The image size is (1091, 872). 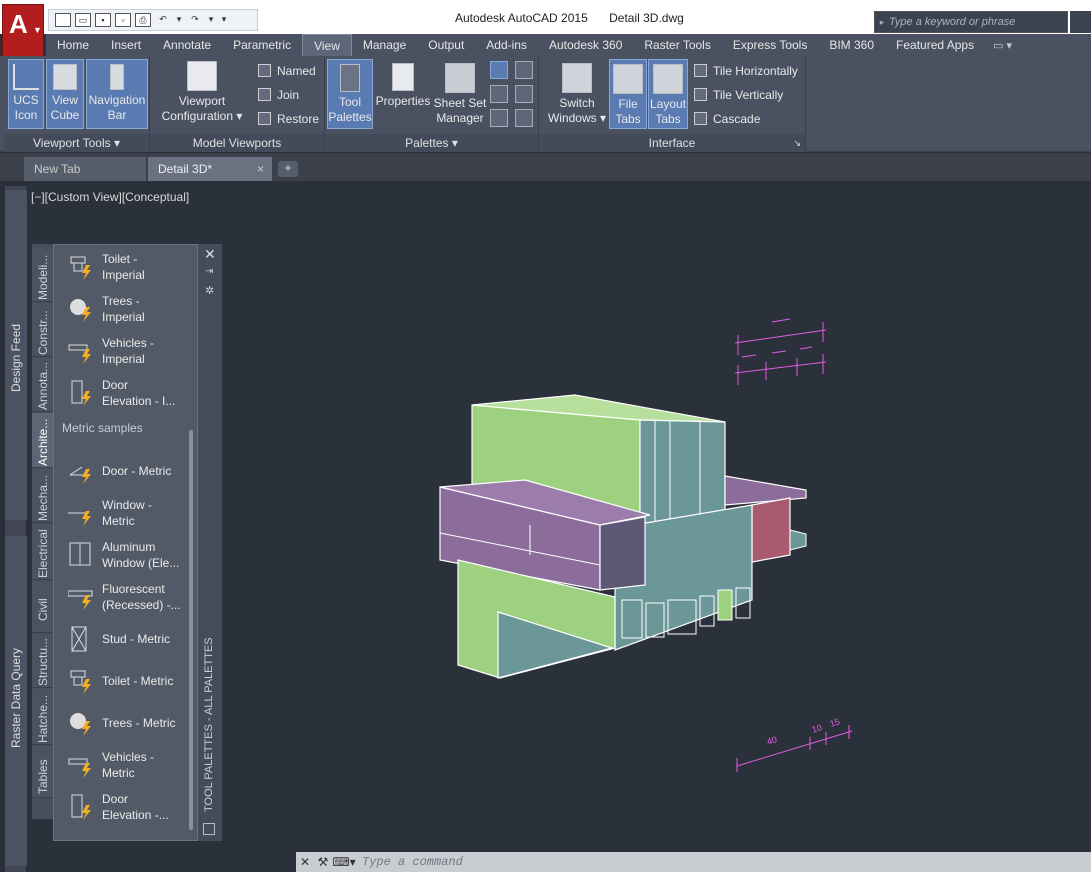 I want to click on undo-dropdown-icon: ▾, so click(x=179, y=20).